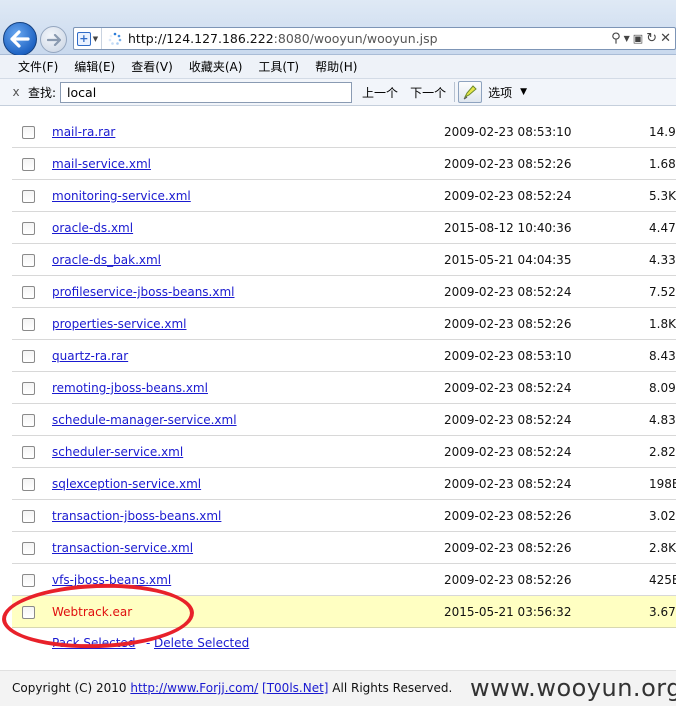  What do you see at coordinates (16, 92) in the screenshot?
I see `close-find-icon: x` at bounding box center [16, 92].